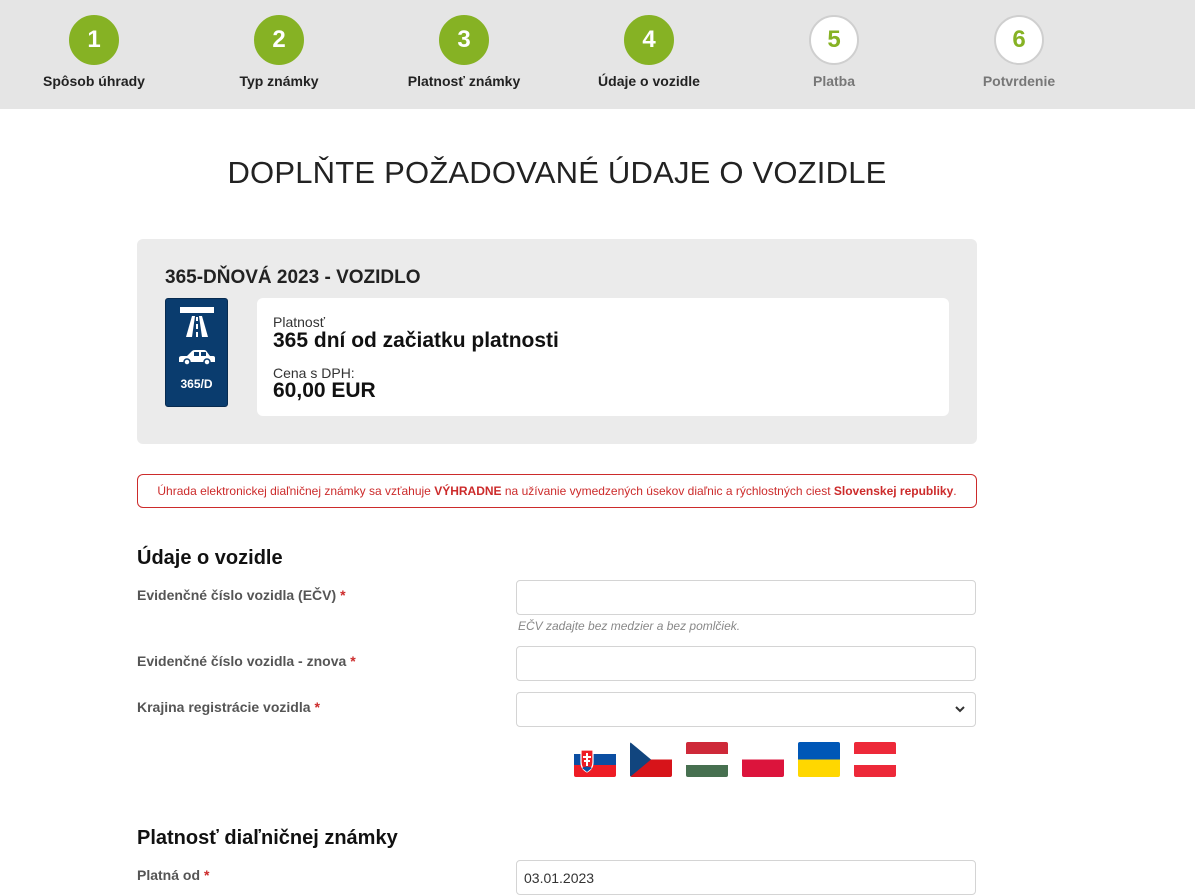 The height and width of the screenshot is (895, 1195). Describe the element at coordinates (833, 81) in the screenshot. I see `step-label: Platba` at that location.